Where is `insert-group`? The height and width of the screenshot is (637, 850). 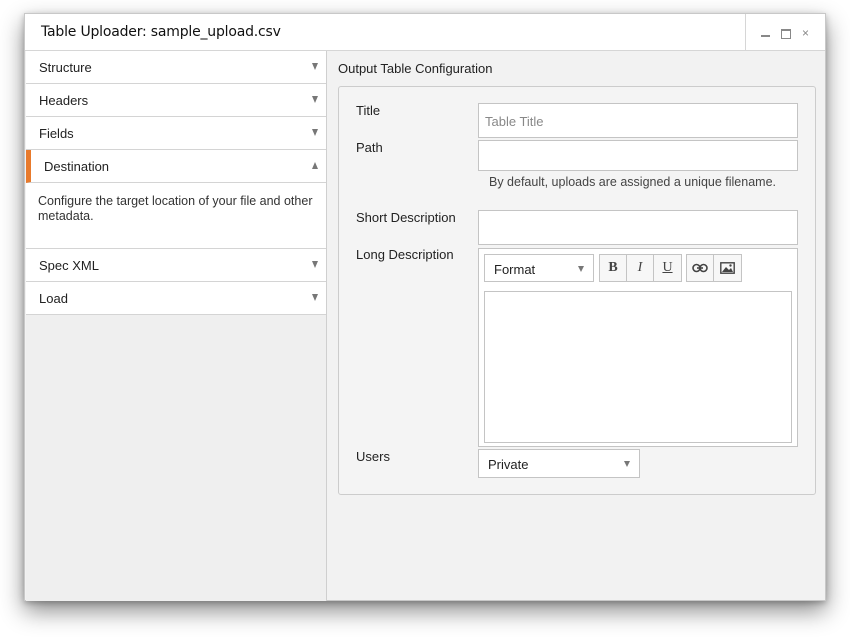 insert-group is located at coordinates (714, 268).